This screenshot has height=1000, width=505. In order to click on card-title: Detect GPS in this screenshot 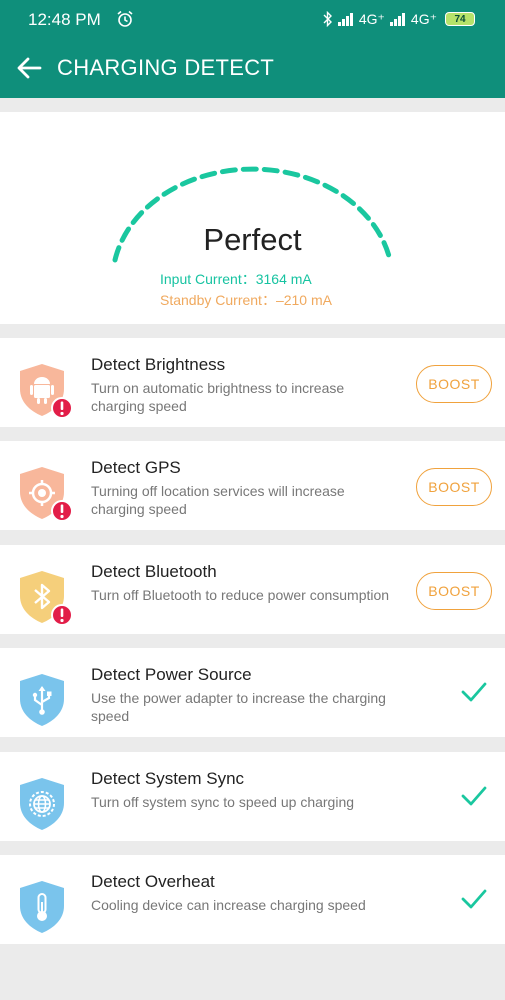, I will do `click(136, 467)`.